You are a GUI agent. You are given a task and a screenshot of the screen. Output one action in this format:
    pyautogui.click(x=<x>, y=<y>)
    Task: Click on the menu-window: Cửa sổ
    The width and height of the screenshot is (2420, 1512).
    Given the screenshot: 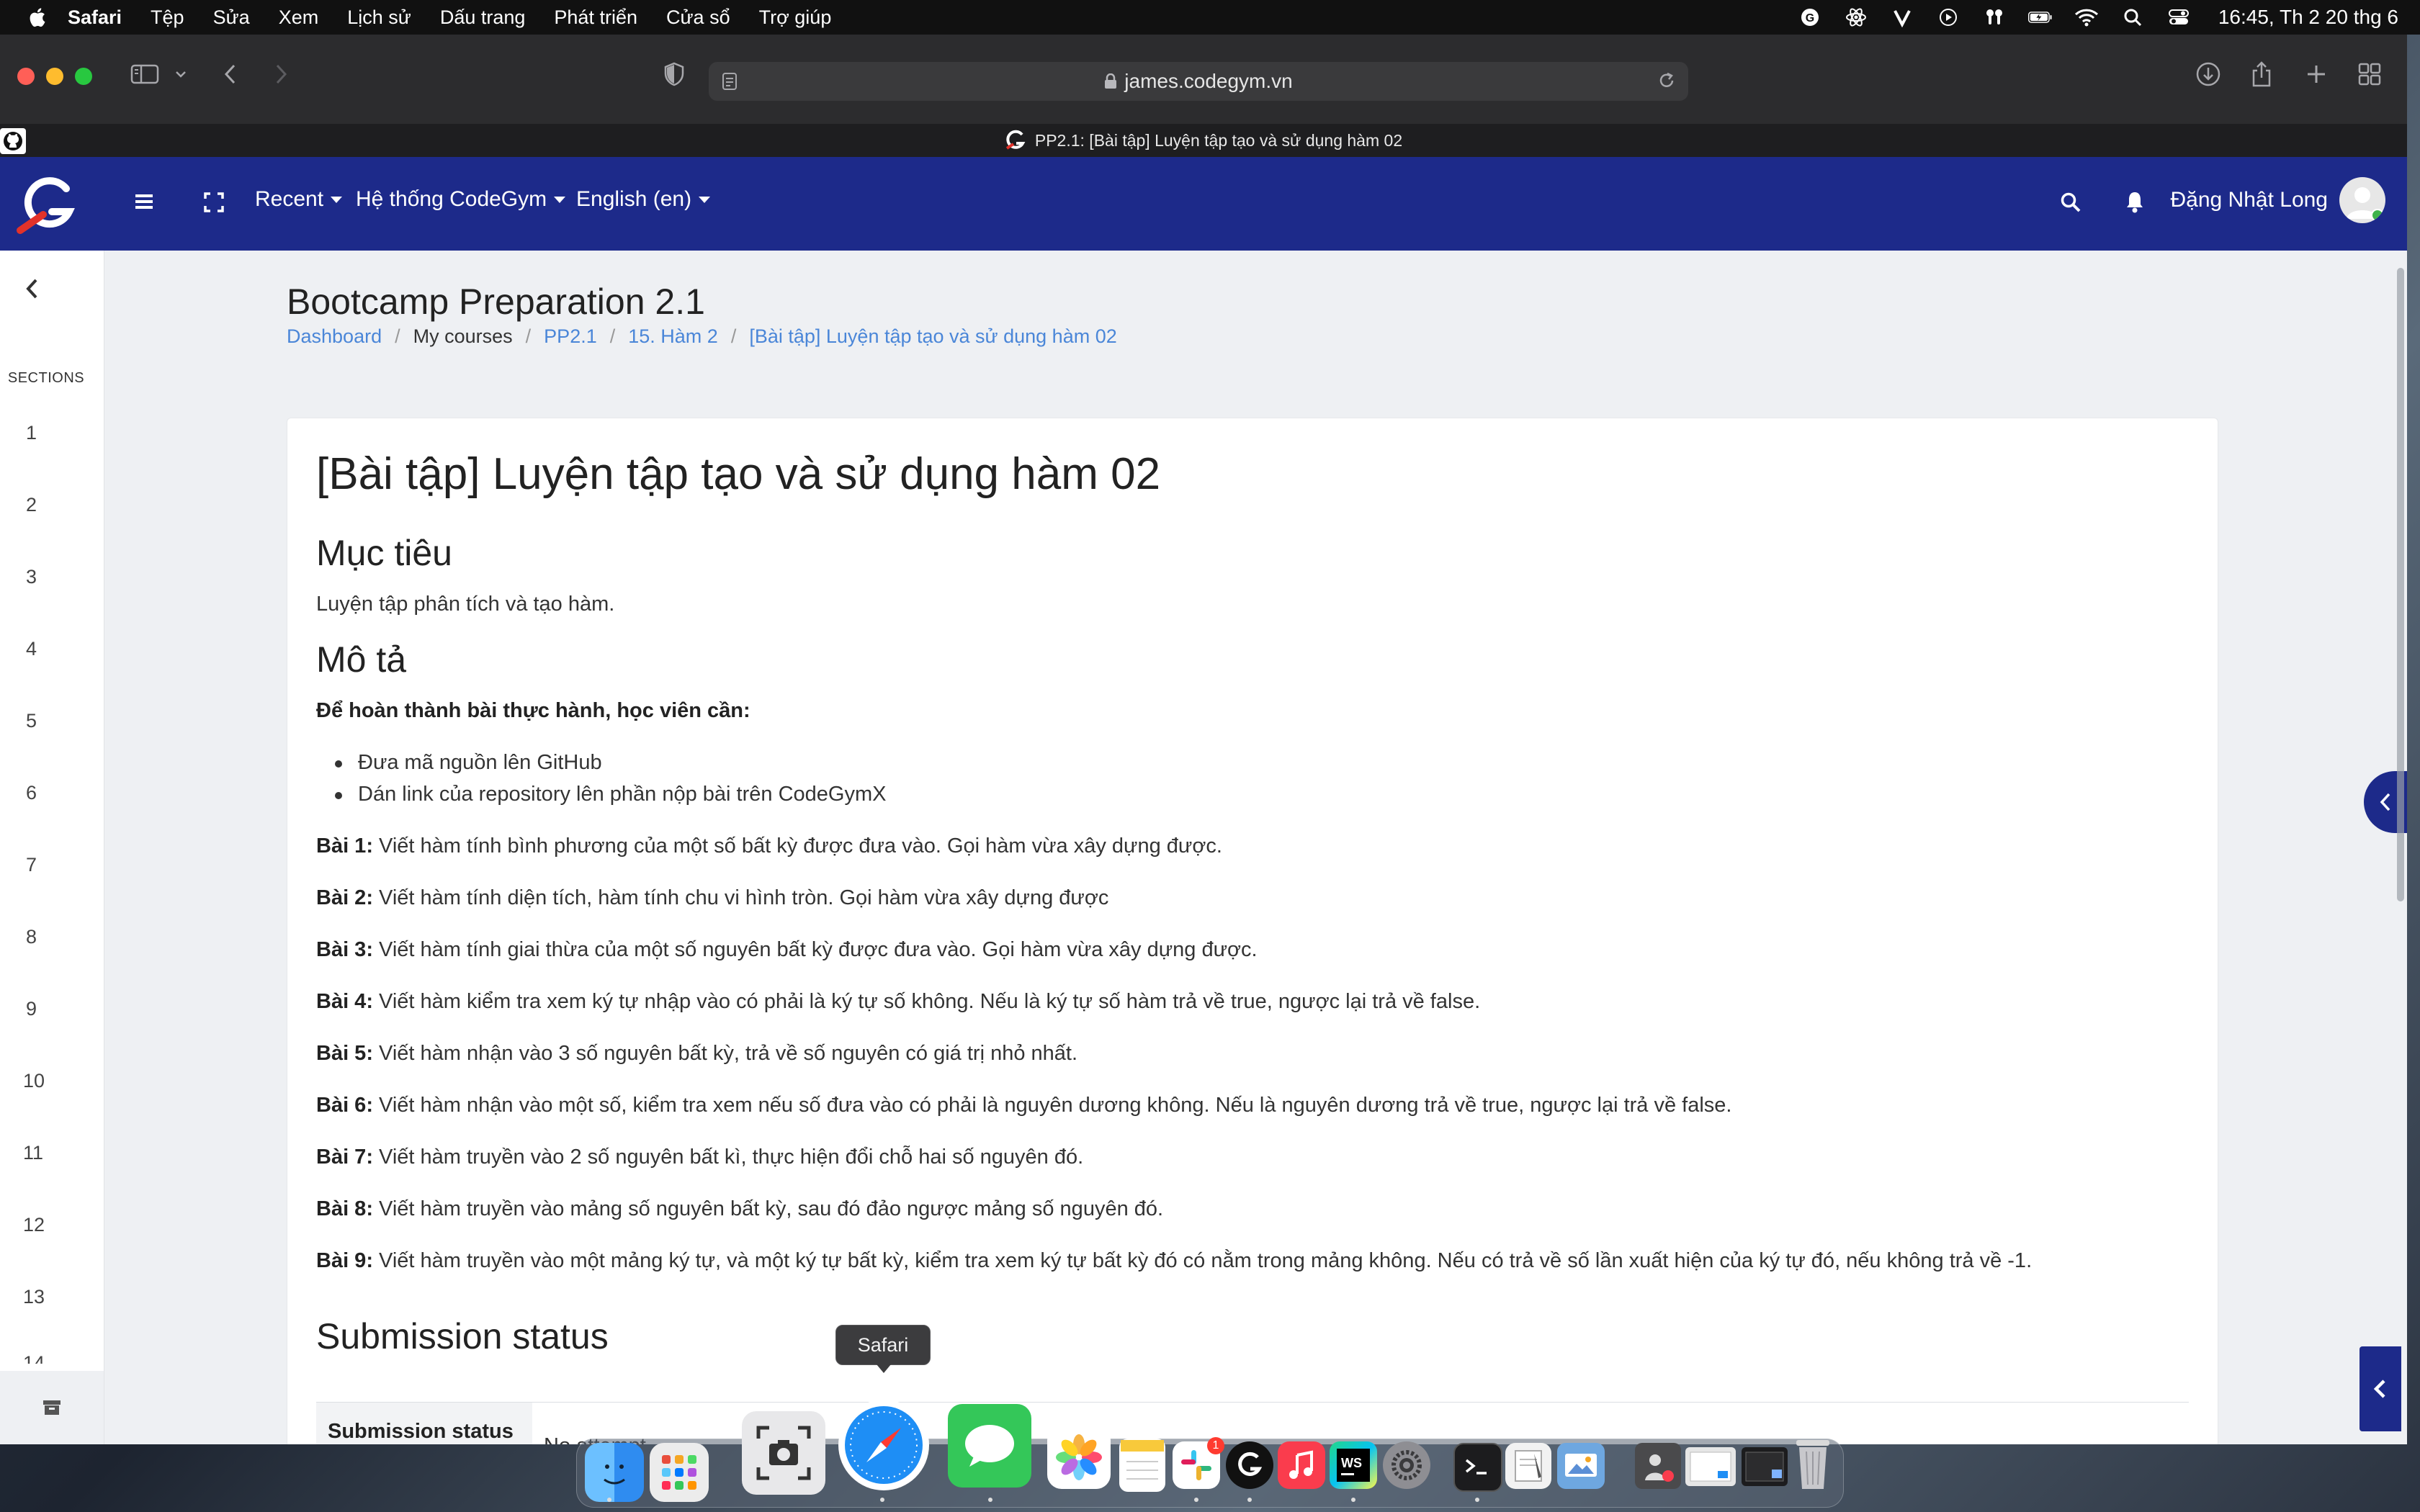 What is the action you would take?
    pyautogui.click(x=698, y=17)
    